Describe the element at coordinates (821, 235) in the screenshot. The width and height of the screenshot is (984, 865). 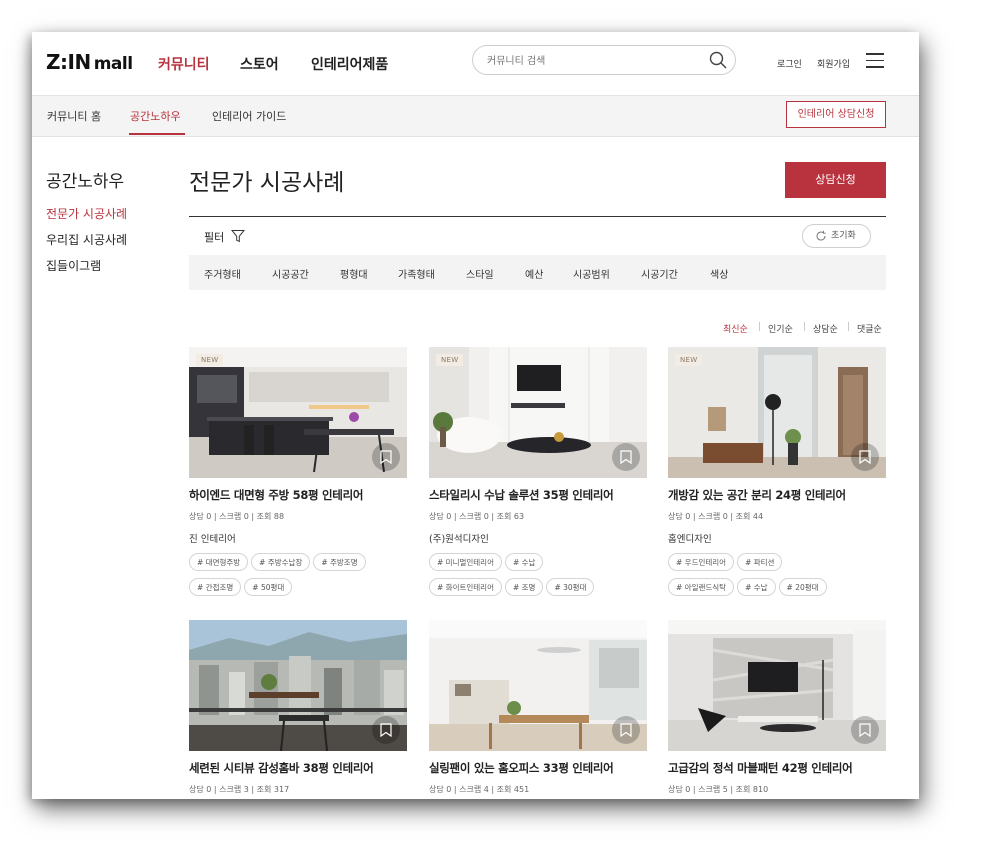
I see `refresh-icon` at that location.